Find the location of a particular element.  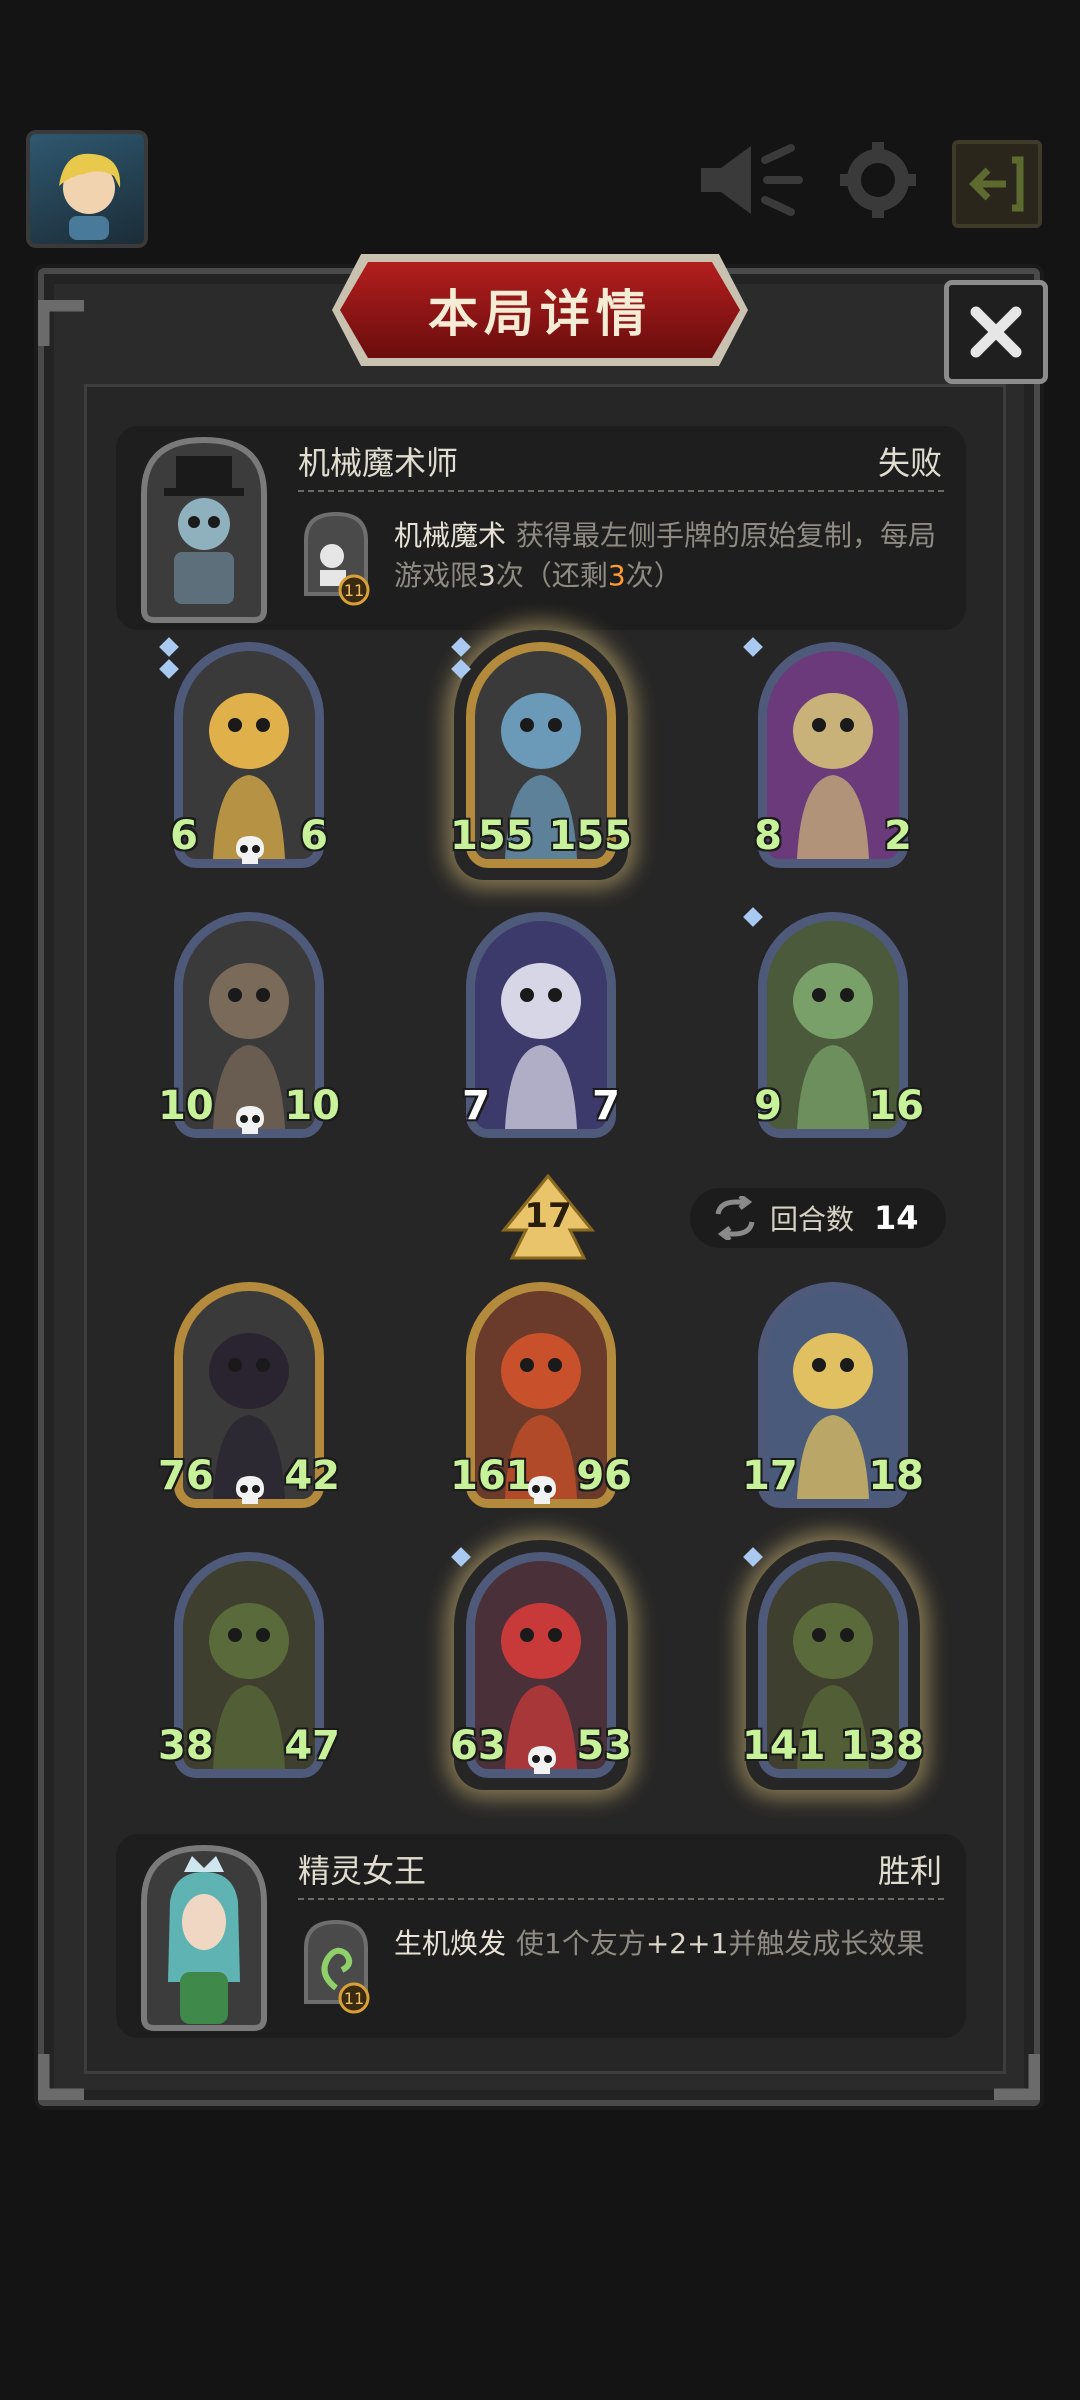

exit-button is located at coordinates (997, 184).